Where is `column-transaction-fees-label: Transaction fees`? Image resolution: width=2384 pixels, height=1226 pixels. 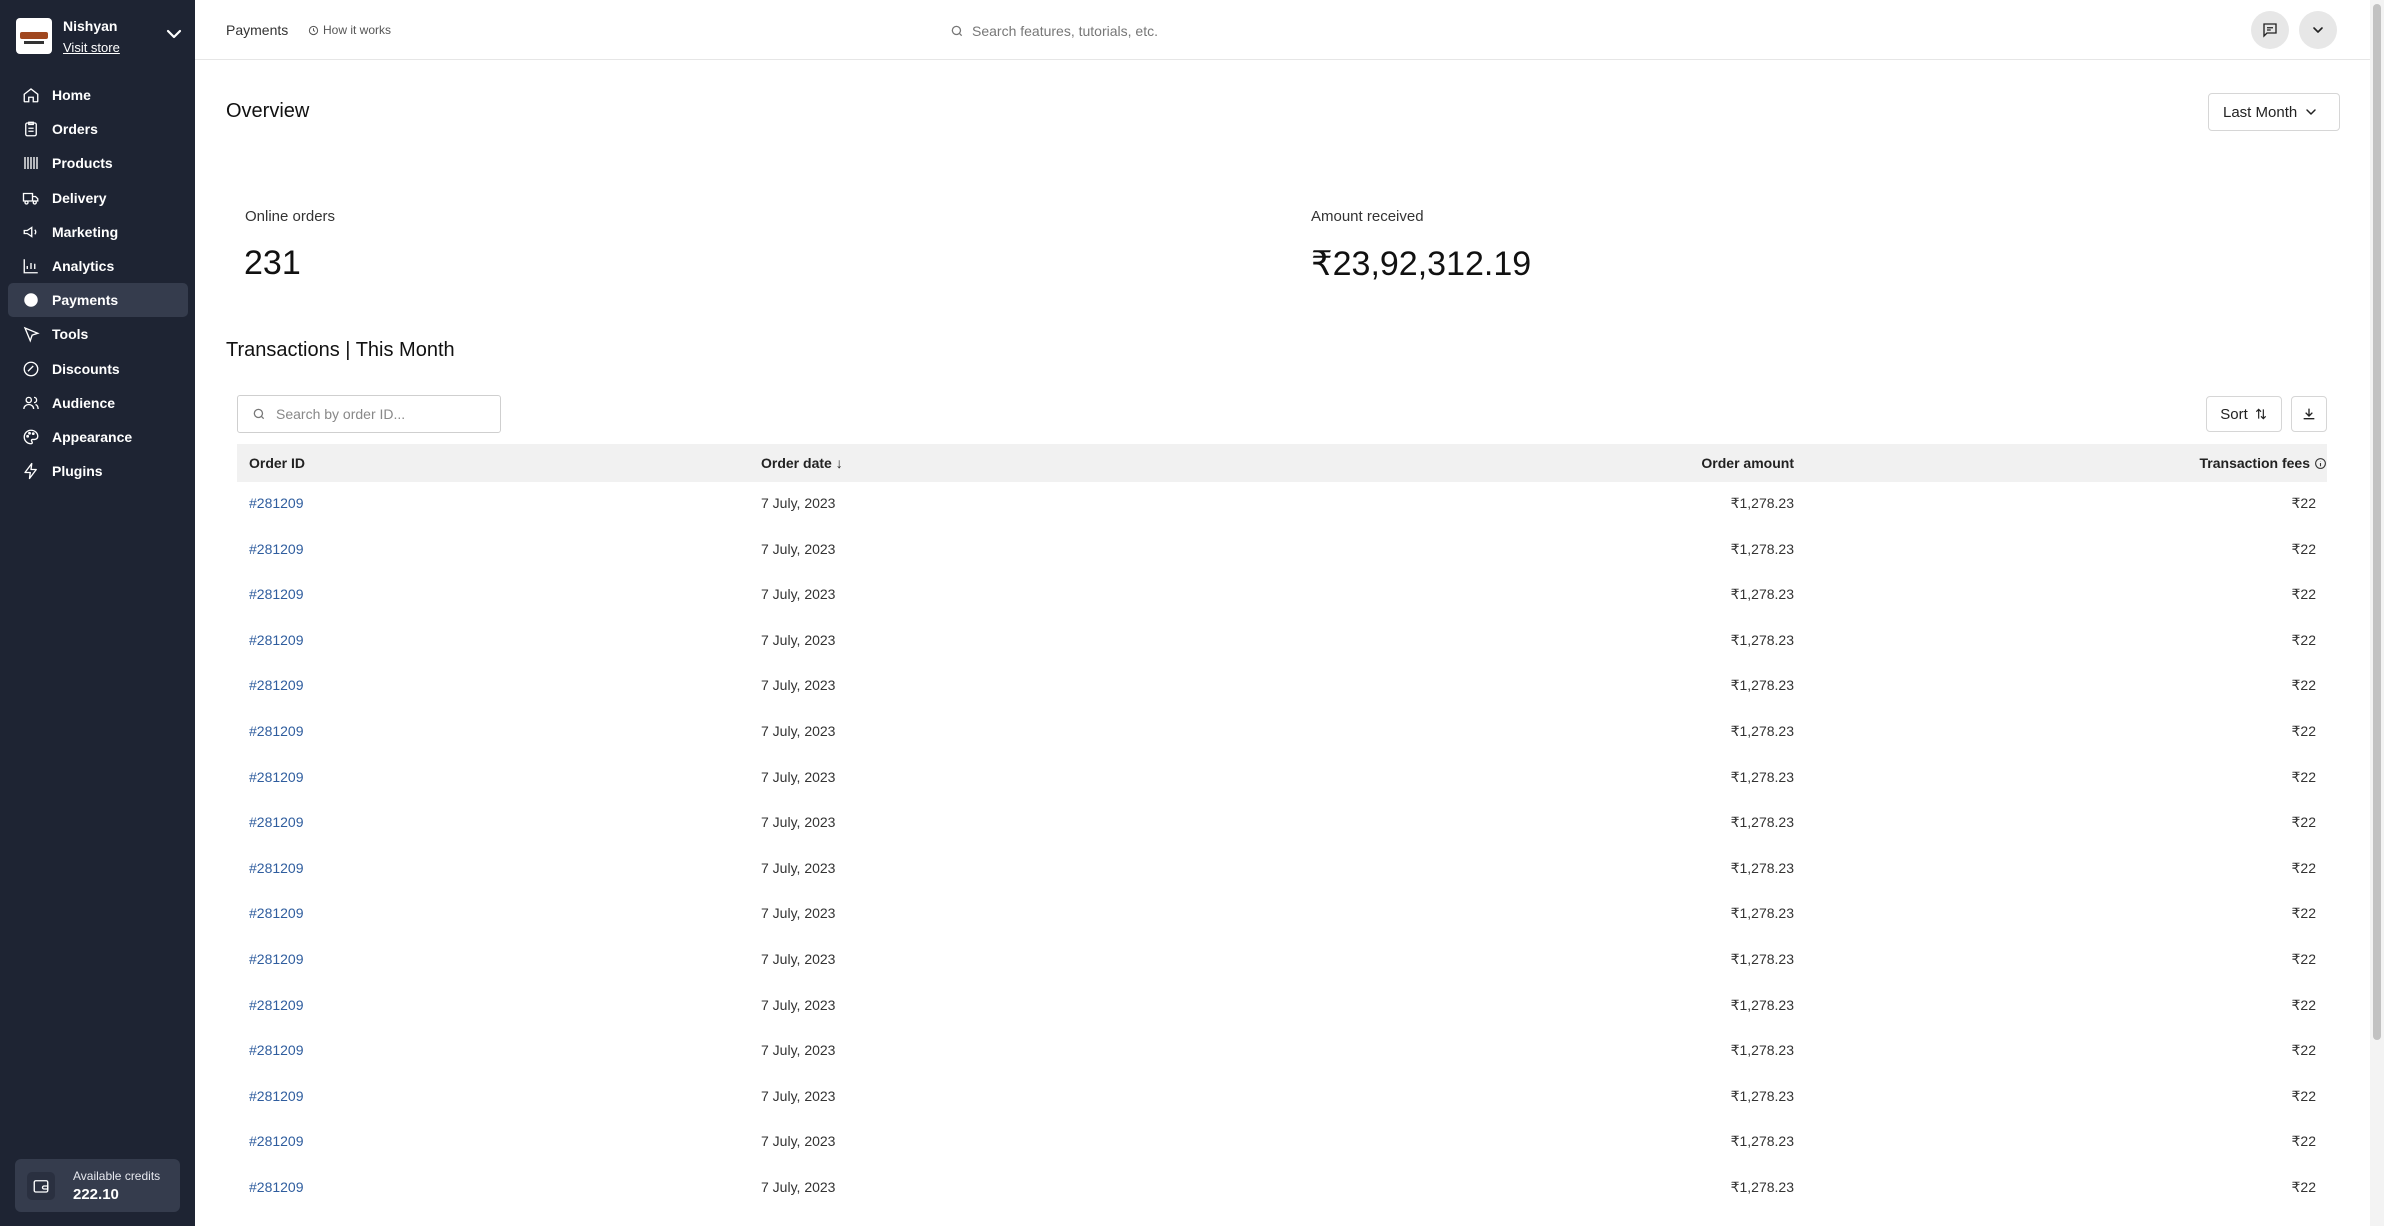 column-transaction-fees-label: Transaction fees is located at coordinates (2255, 463).